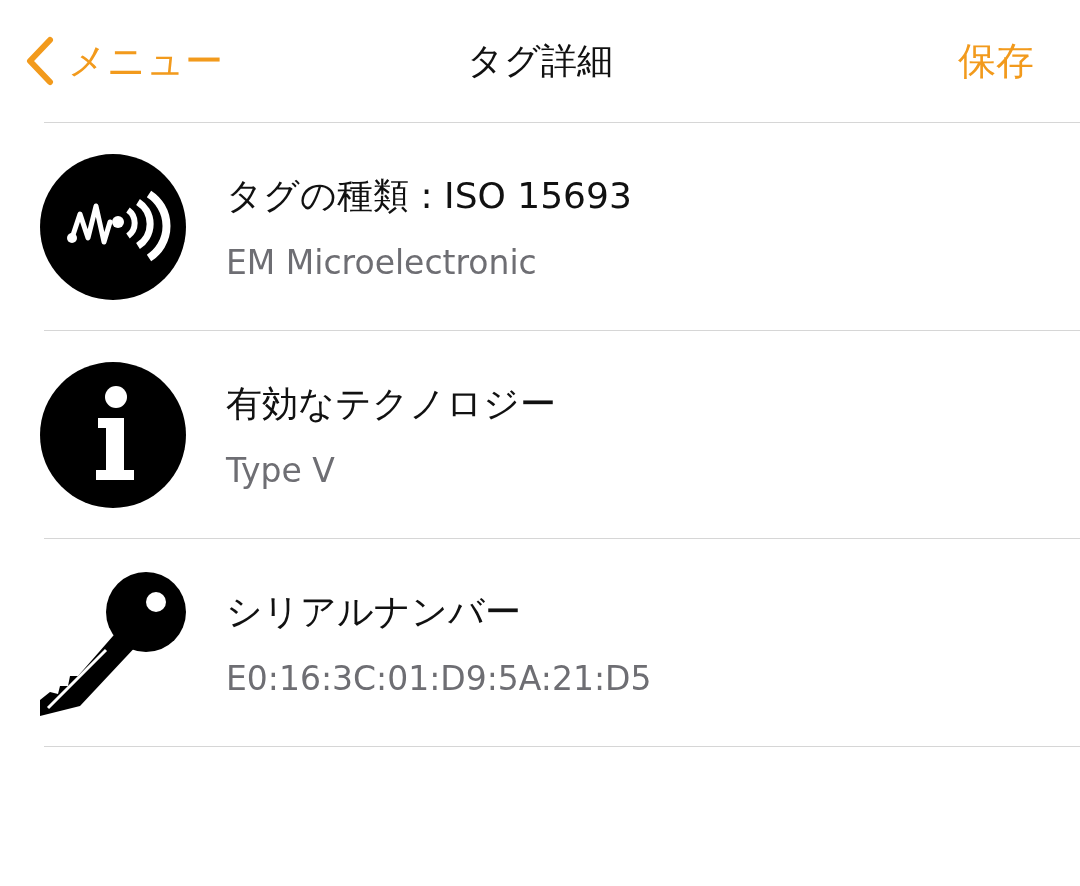 The image size is (1080, 886). What do you see at coordinates (374, 611) in the screenshot?
I see `row-title: シリアルナンバー` at bounding box center [374, 611].